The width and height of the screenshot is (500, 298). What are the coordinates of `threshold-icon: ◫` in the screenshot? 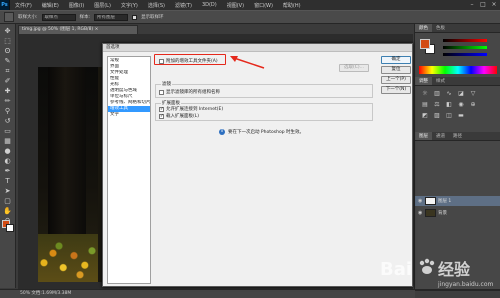 It's located at (449, 115).